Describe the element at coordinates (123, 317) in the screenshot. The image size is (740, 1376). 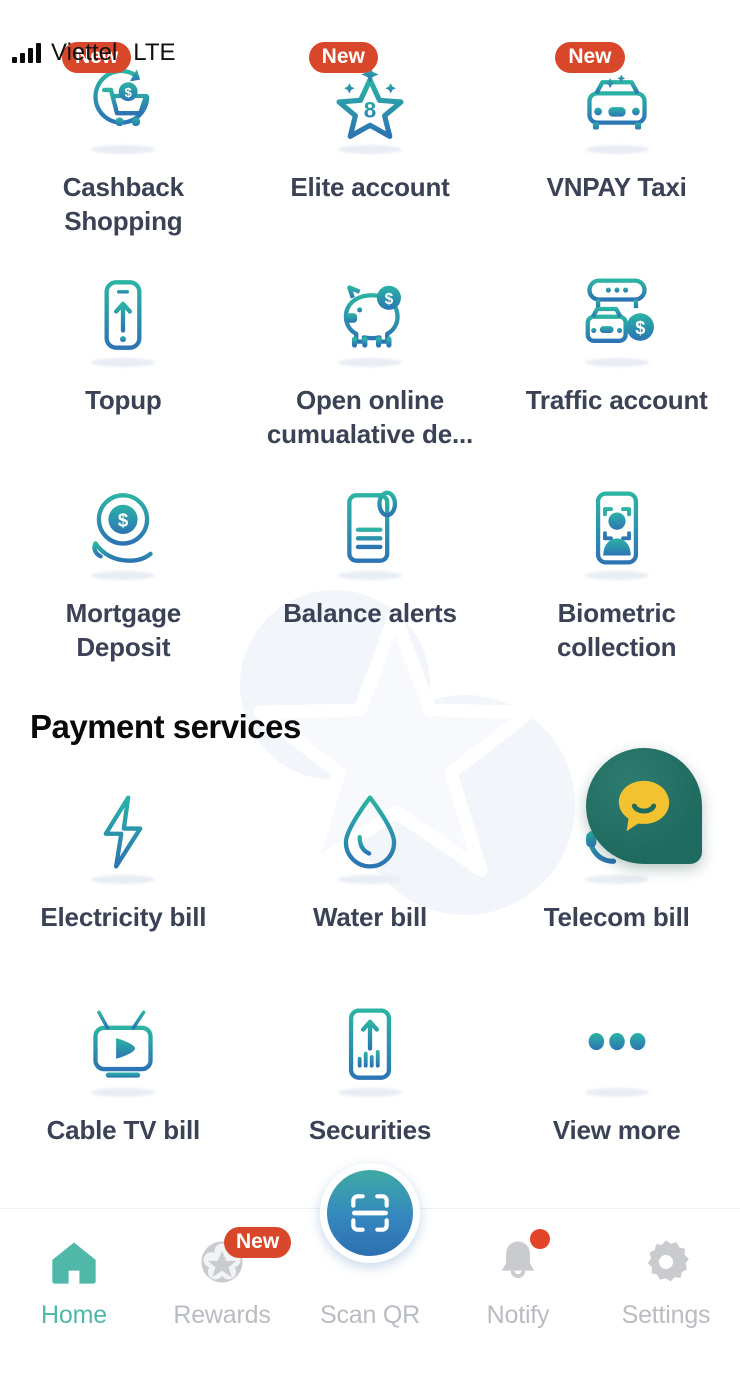
I see `phone-topup-icon` at that location.